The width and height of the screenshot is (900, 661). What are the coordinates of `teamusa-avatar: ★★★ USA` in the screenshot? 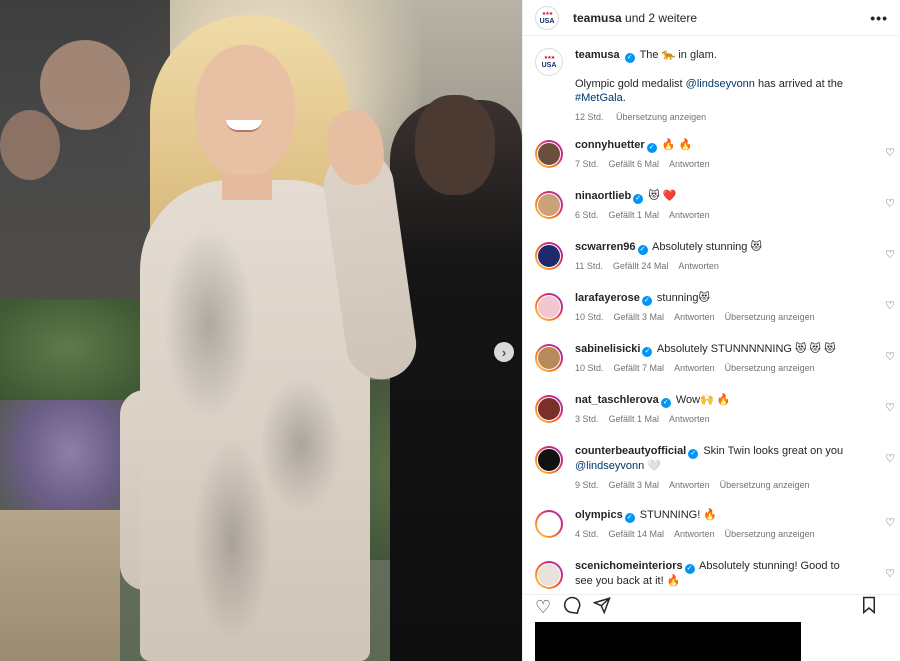 It's located at (547, 17).